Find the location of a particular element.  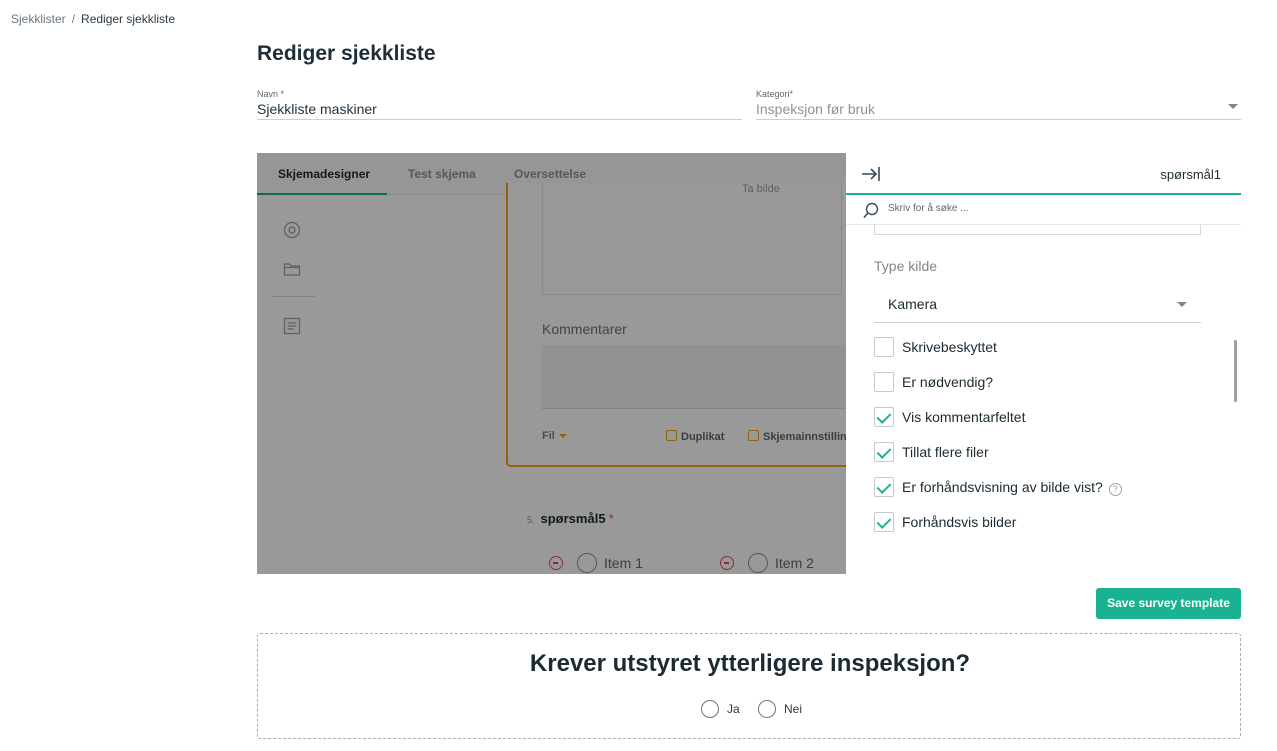

breadcrumb-root-link: Sjekklister is located at coordinates (38, 19).